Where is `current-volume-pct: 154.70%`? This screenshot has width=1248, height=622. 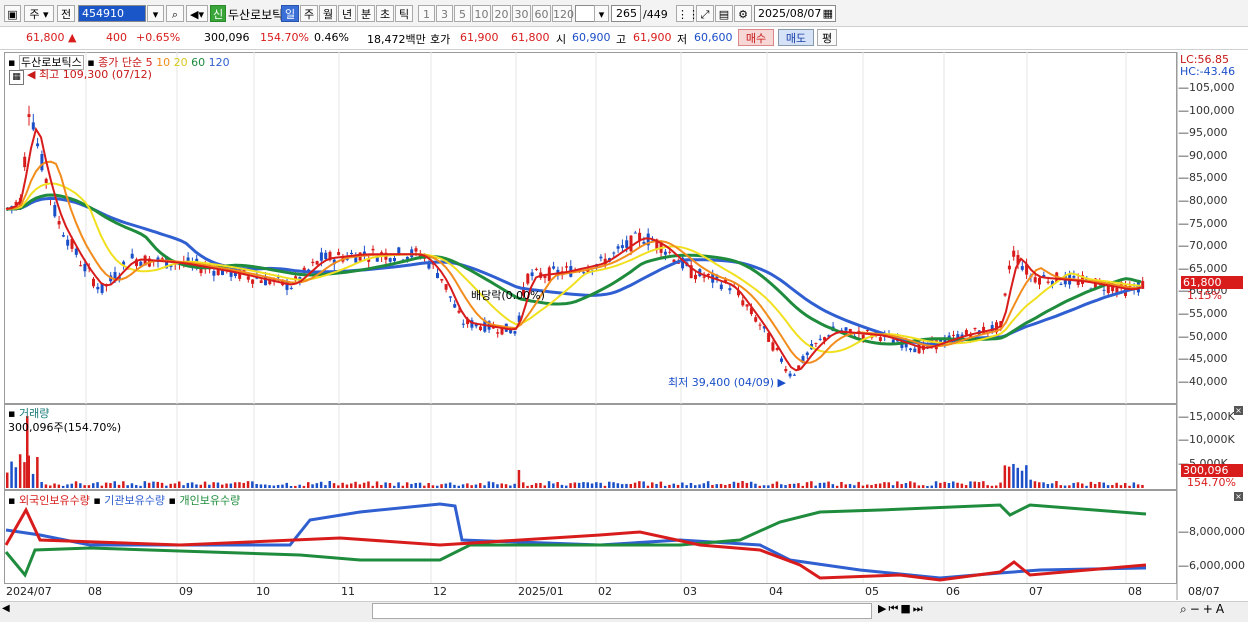 current-volume-pct: 154.70% is located at coordinates (1211, 482).